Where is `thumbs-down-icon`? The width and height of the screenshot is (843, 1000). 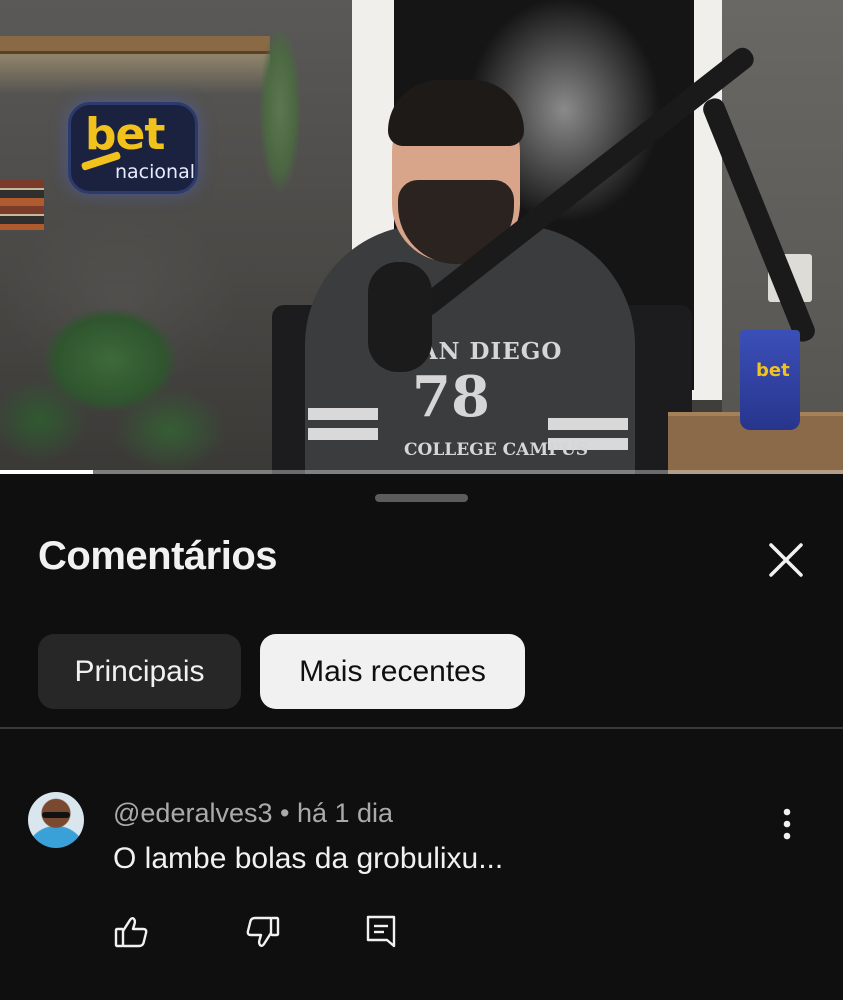 thumbs-down-icon is located at coordinates (262, 932).